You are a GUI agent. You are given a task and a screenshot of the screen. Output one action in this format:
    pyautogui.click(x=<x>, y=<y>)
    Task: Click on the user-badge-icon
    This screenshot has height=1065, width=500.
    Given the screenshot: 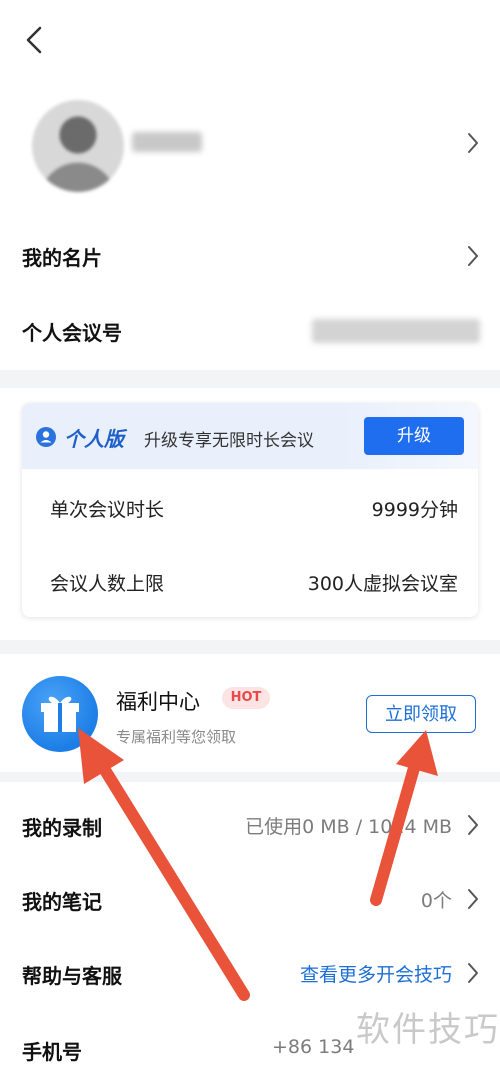 What is the action you would take?
    pyautogui.click(x=46, y=437)
    